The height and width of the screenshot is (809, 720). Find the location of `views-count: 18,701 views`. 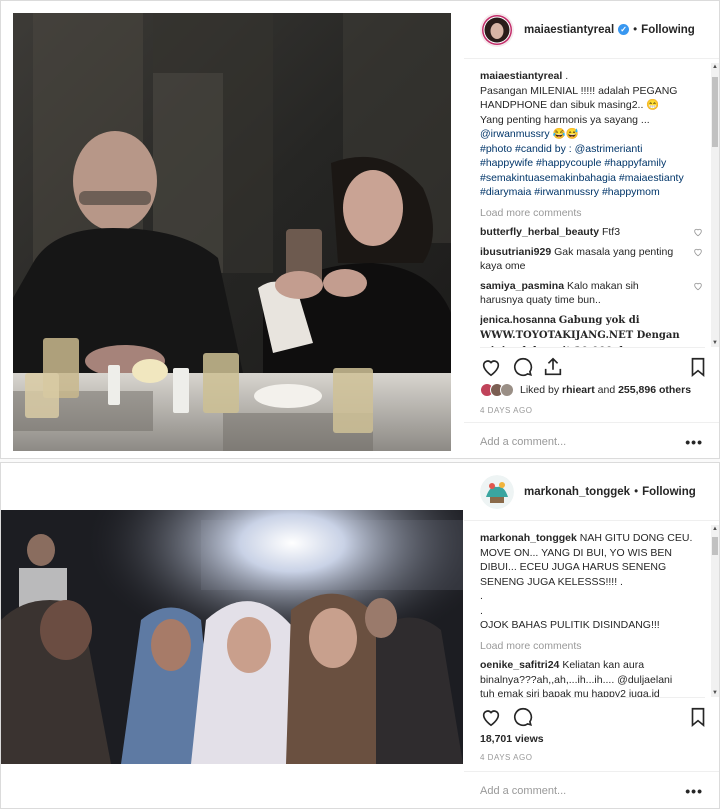

views-count: 18,701 views is located at coordinates (512, 739).